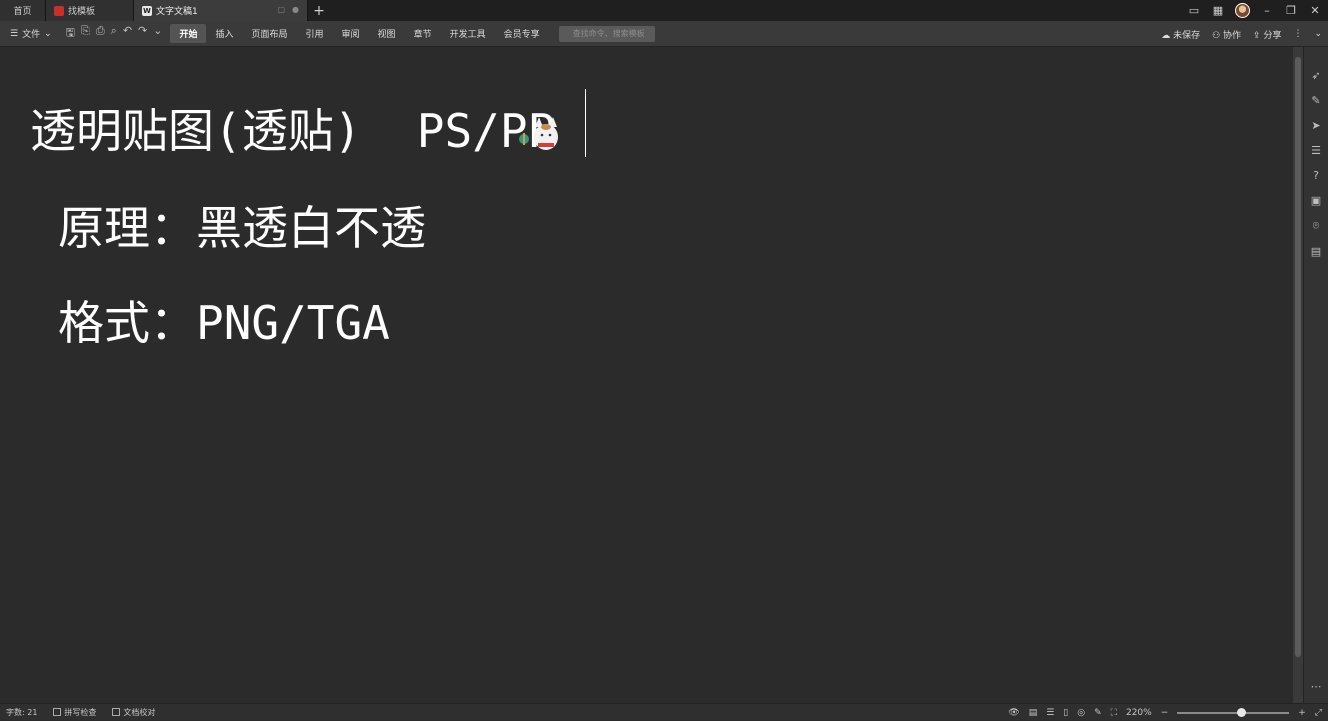 This screenshot has height=721, width=1328. I want to click on spell-check-toggle: 拼写检查, so click(74, 712).